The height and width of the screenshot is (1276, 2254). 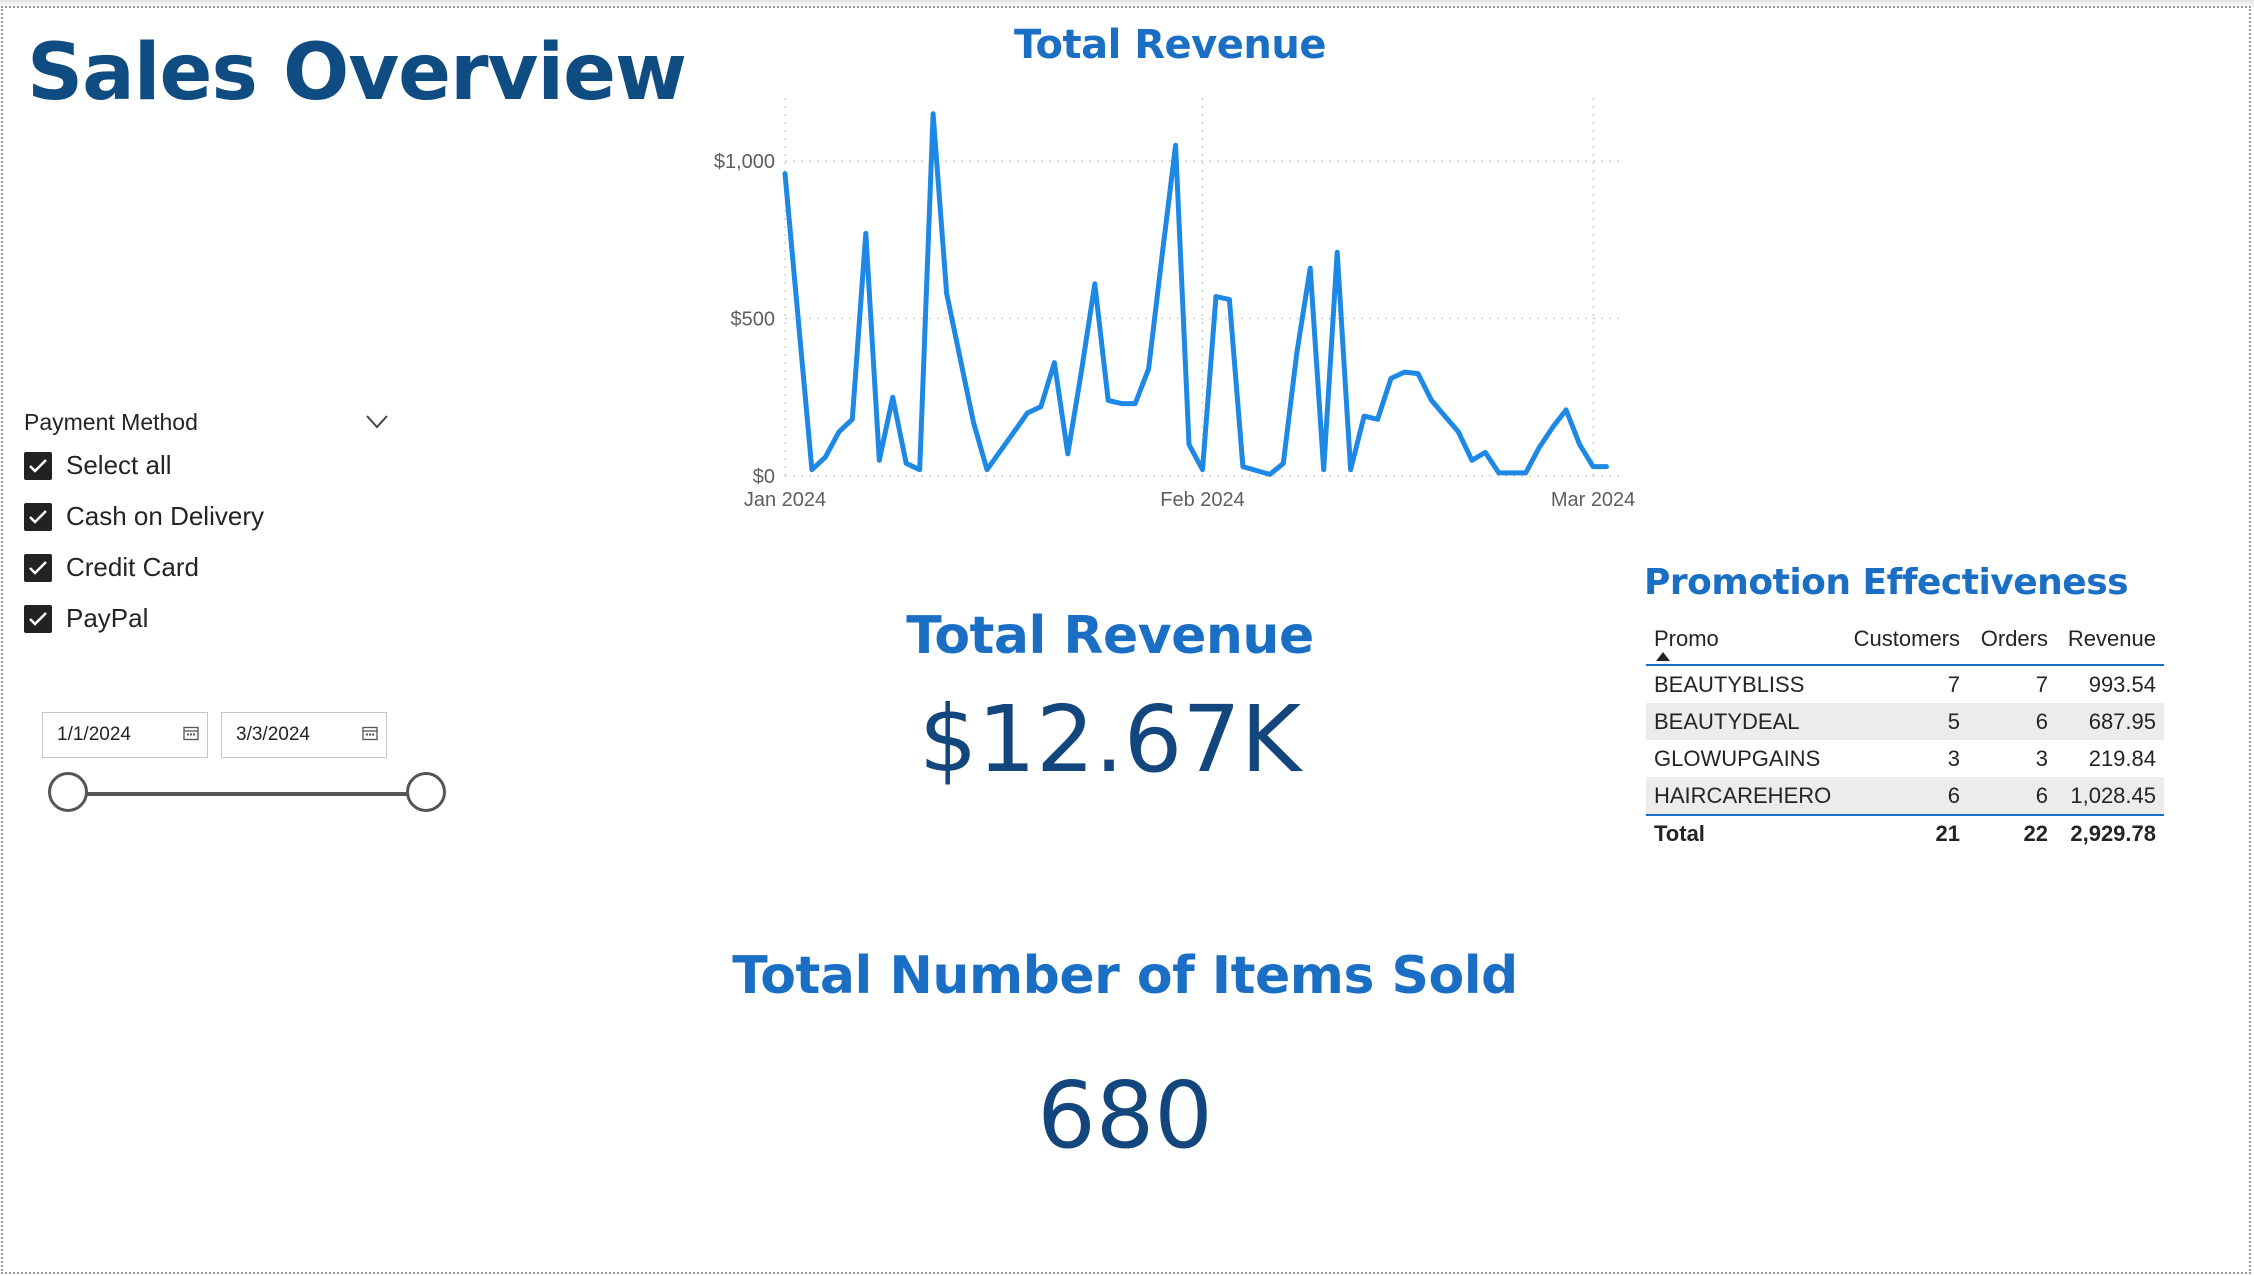 I want to click on y-tick-label: $500, so click(x=753, y=320).